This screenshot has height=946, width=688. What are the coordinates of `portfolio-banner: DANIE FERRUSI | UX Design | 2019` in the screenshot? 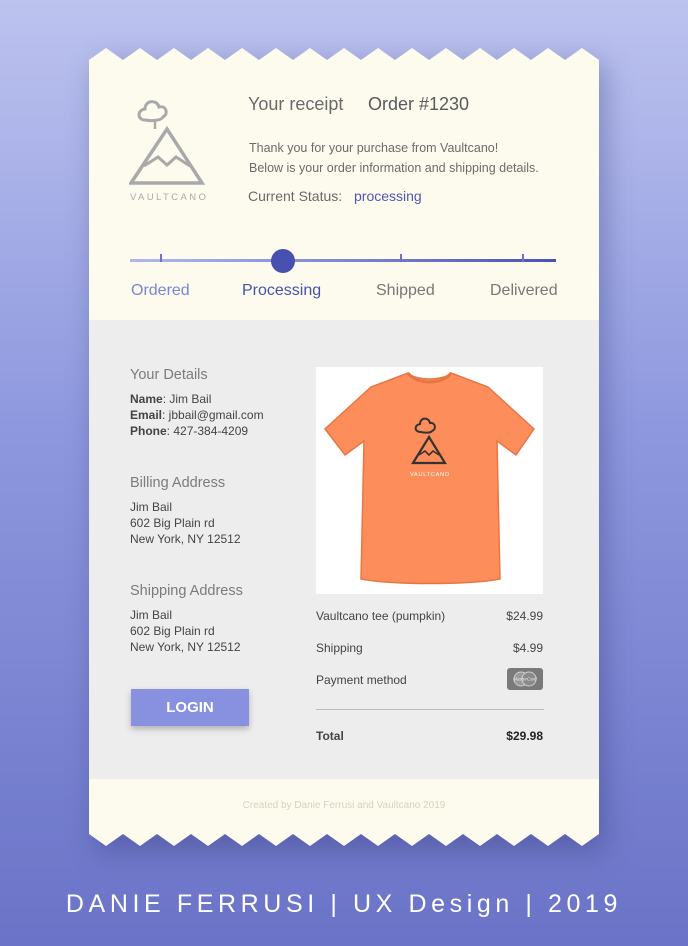 It's located at (344, 904).